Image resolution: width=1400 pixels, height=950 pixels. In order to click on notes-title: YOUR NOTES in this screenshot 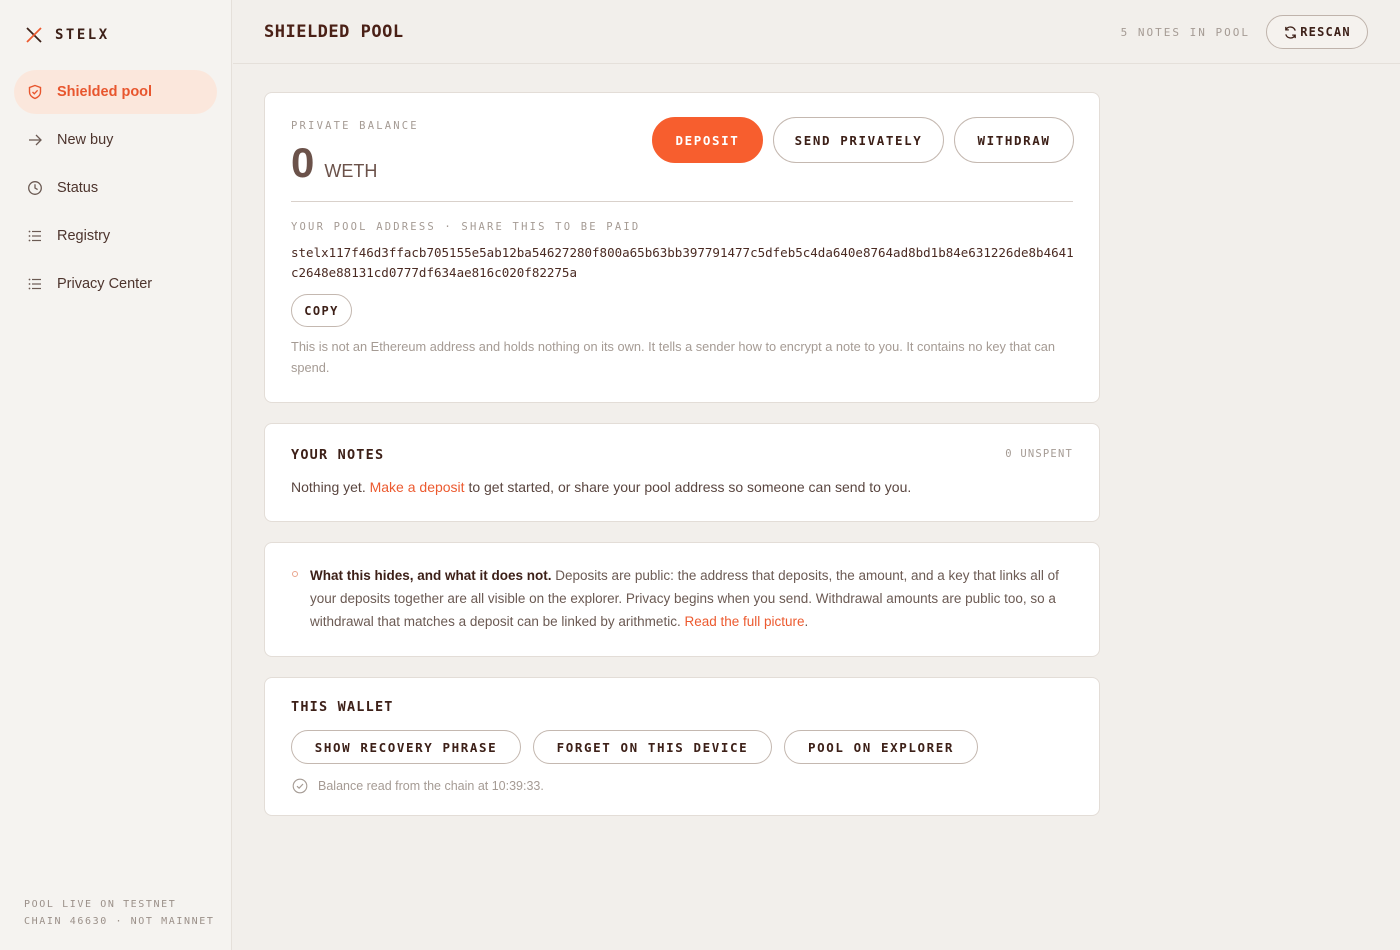, I will do `click(338, 455)`.